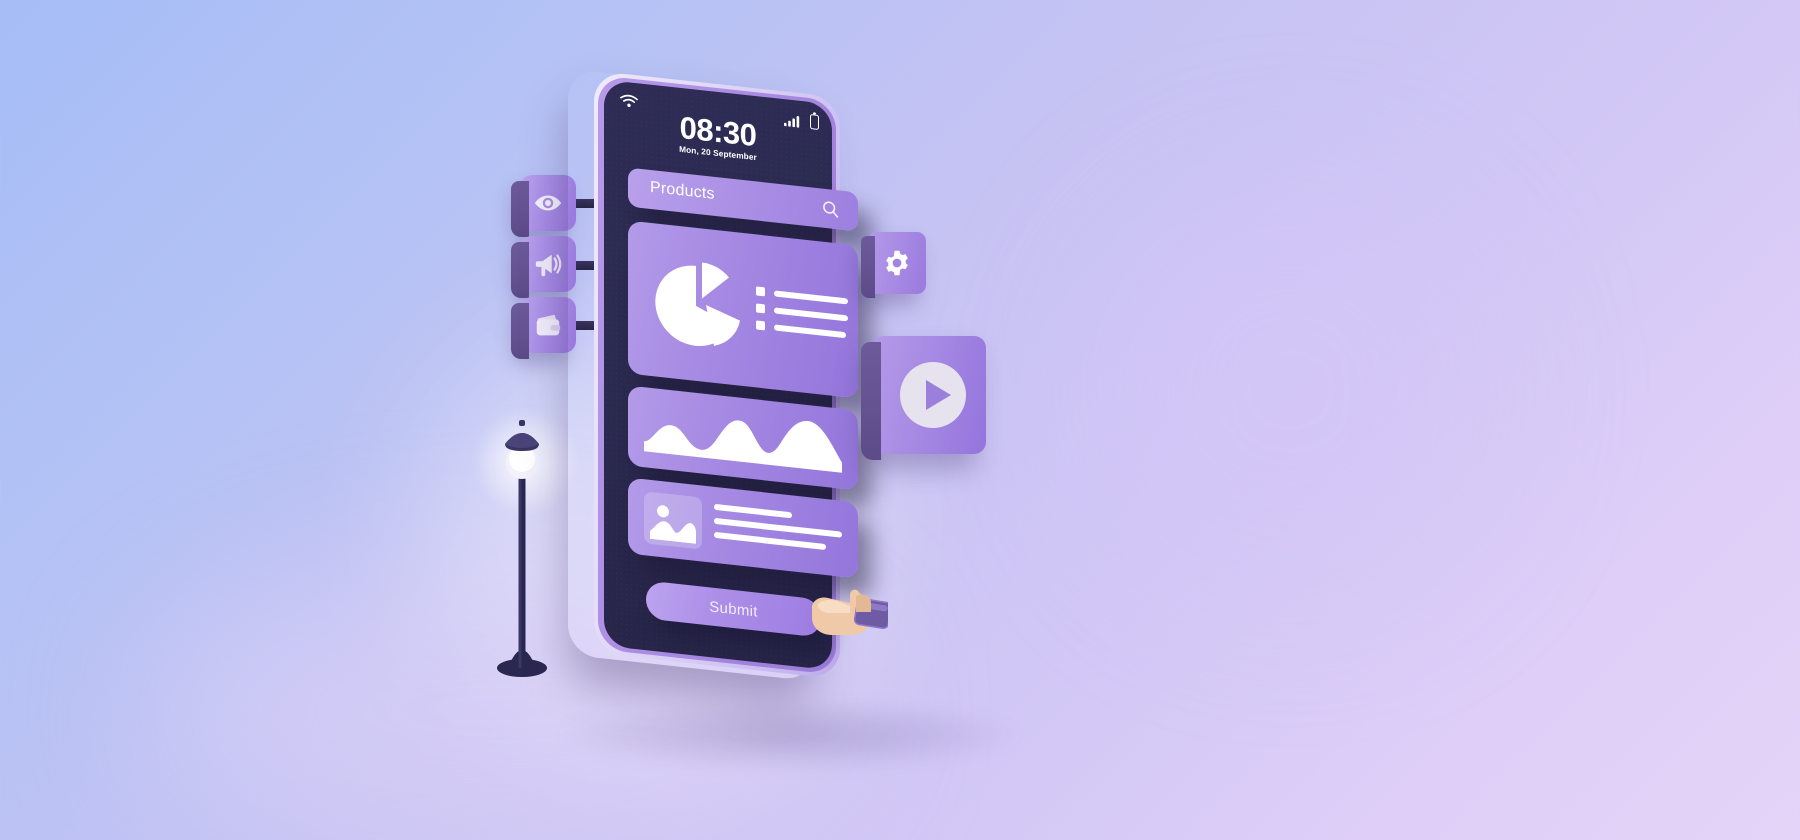 Image resolution: width=1800 pixels, height=840 pixels. I want to click on media-text-lines, so click(778, 531).